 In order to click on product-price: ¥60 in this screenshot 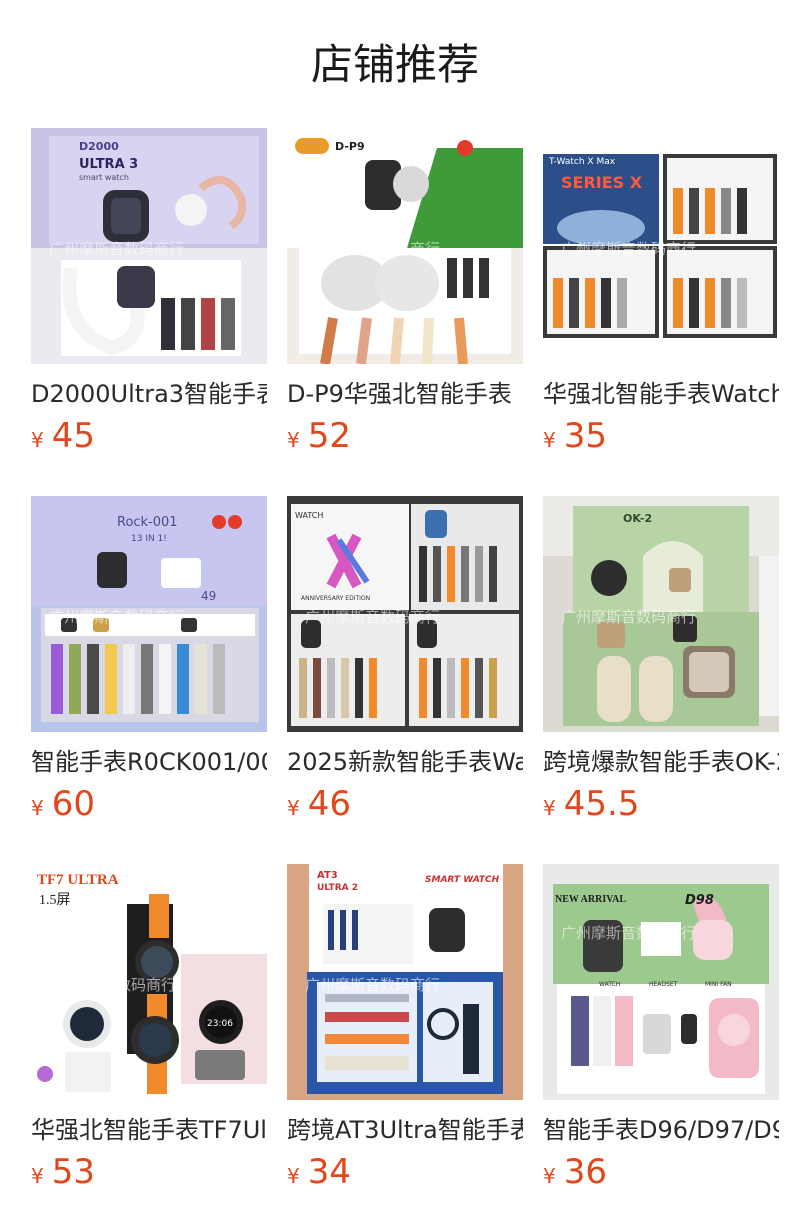, I will do `click(63, 804)`.